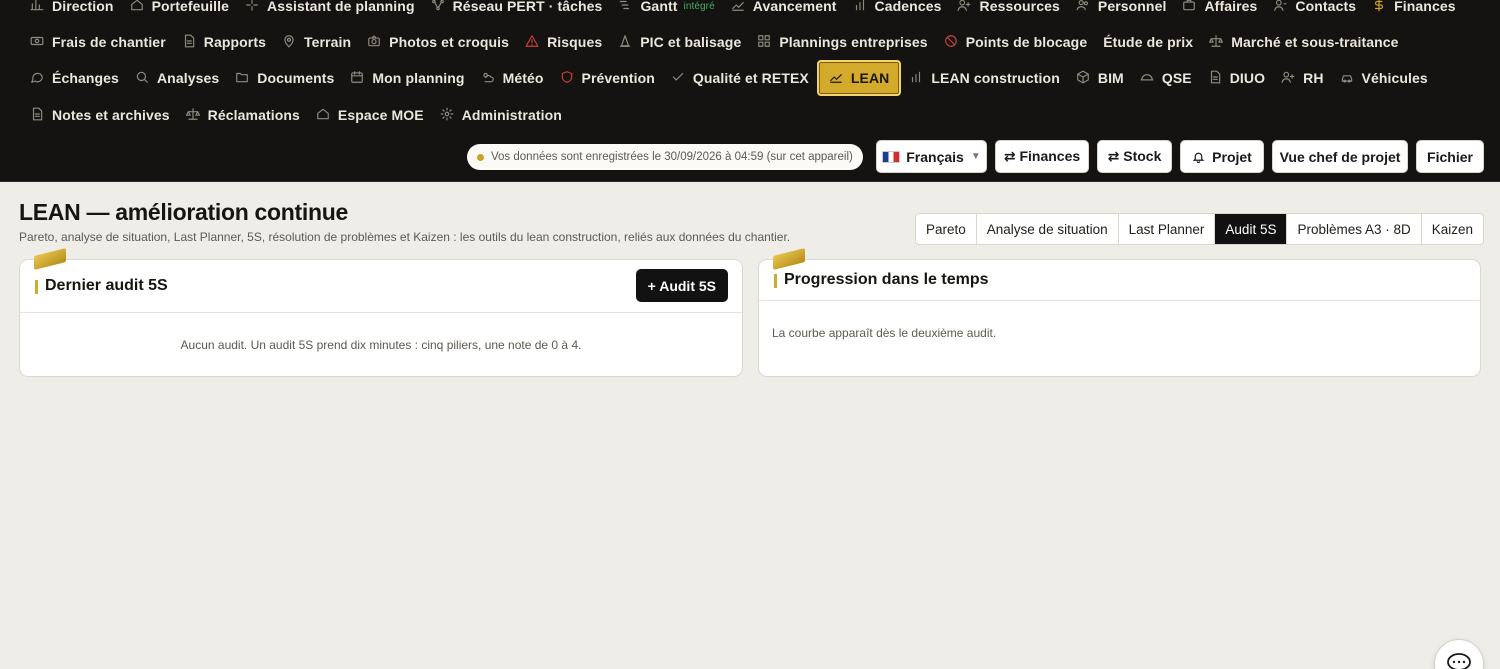  Describe the element at coordinates (984, 78) in the screenshot. I see `nav-item-lean-construction: LEAN construction` at that location.